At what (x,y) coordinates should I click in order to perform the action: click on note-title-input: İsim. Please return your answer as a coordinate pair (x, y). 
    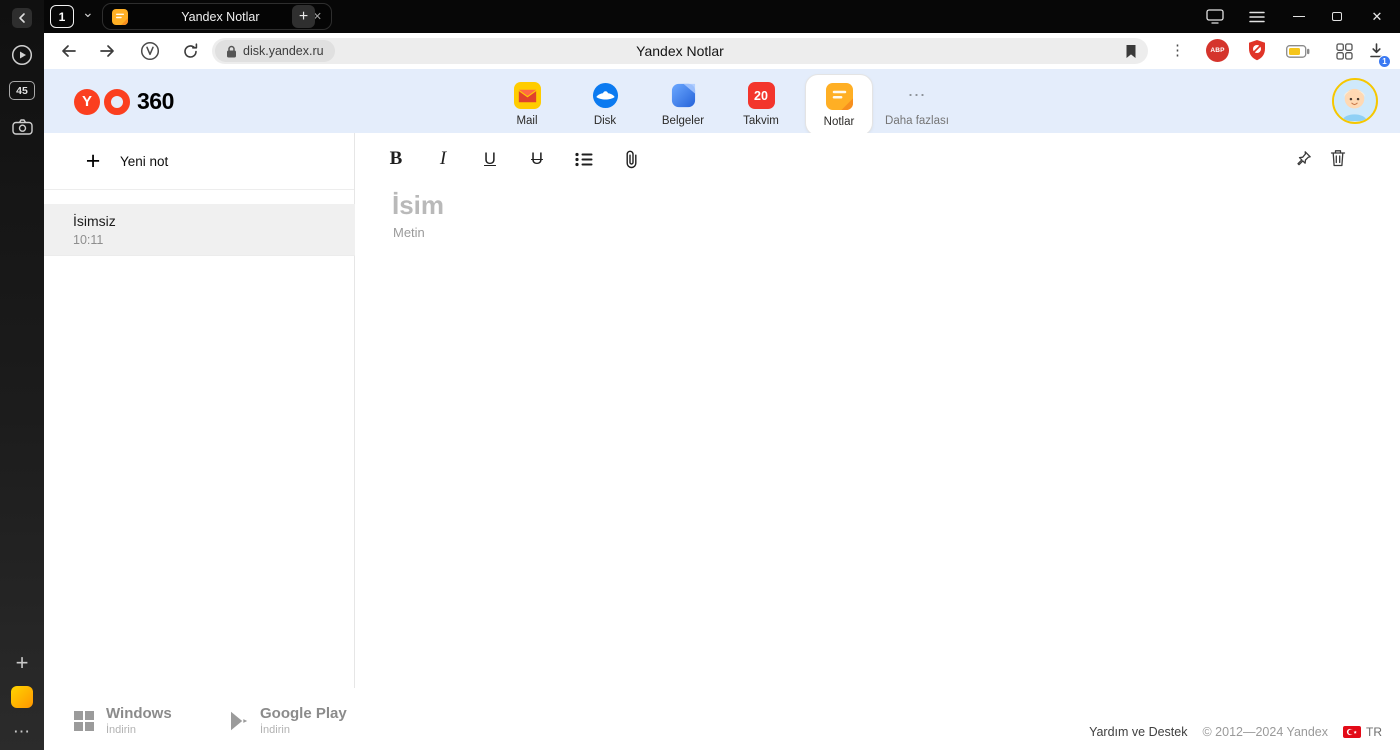
    Looking at the image, I should click on (418, 205).